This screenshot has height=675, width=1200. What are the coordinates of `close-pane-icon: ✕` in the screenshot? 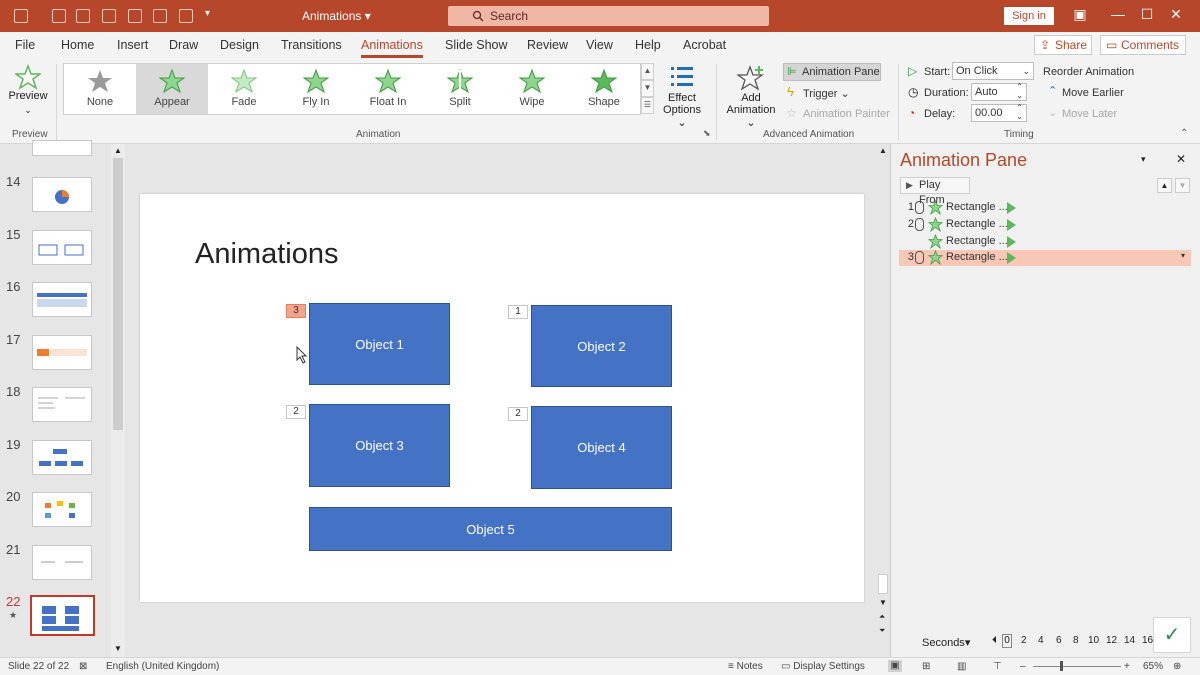 It's located at (1181, 159).